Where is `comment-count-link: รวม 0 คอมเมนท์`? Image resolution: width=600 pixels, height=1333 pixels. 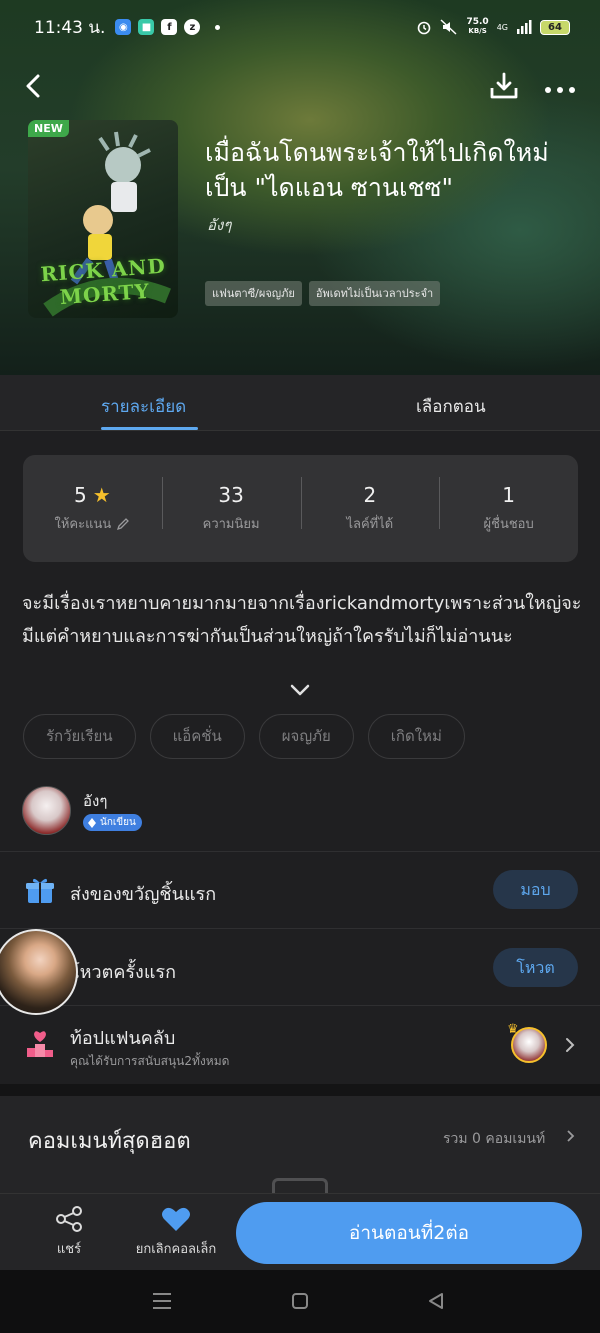 comment-count-link: รวม 0 คอมเมนท์ is located at coordinates (494, 1139).